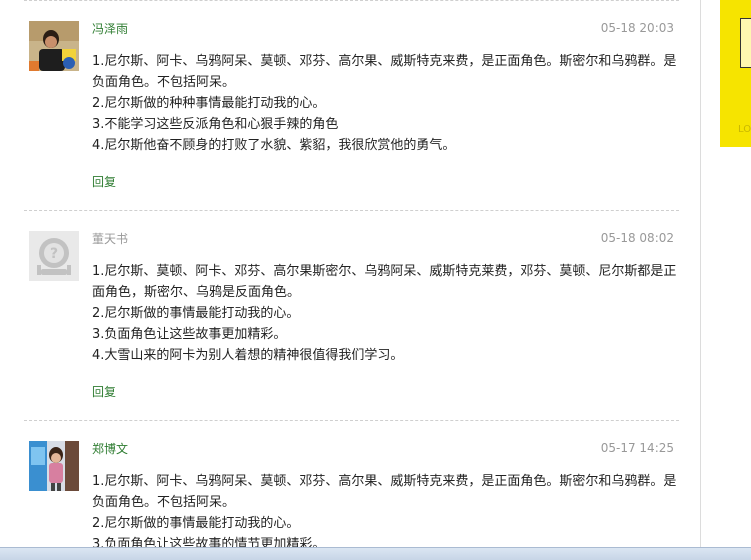 Image resolution: width=751 pixels, height=560 pixels. What do you see at coordinates (209, 103) in the screenshot?
I see `comment-line: 2.尼尔斯做的种种事情最能打动我的心。` at bounding box center [209, 103].